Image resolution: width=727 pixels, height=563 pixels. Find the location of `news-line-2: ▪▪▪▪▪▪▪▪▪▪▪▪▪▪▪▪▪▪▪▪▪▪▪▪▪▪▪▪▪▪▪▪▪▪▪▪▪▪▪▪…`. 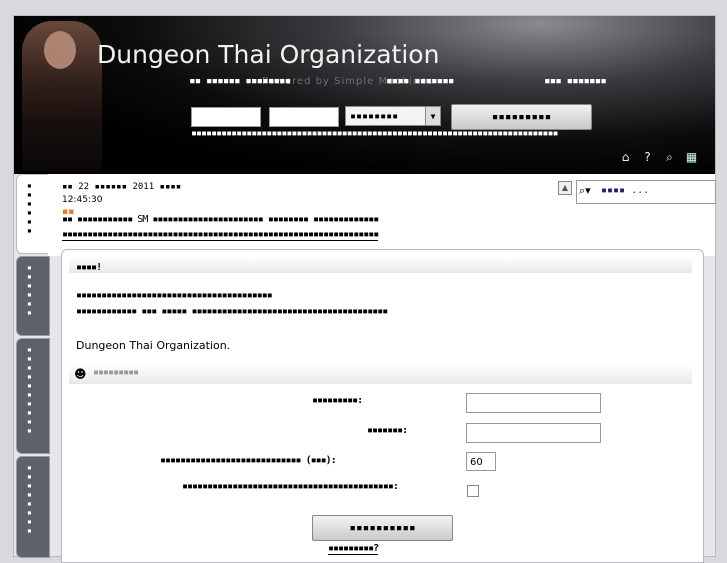

news-line-2: ▪▪▪▪▪▪▪▪▪▪▪▪▪▪▪▪▪▪▪▪▪▪▪▪▪▪▪▪▪▪▪▪▪▪▪▪▪▪▪▪… is located at coordinates (220, 235).